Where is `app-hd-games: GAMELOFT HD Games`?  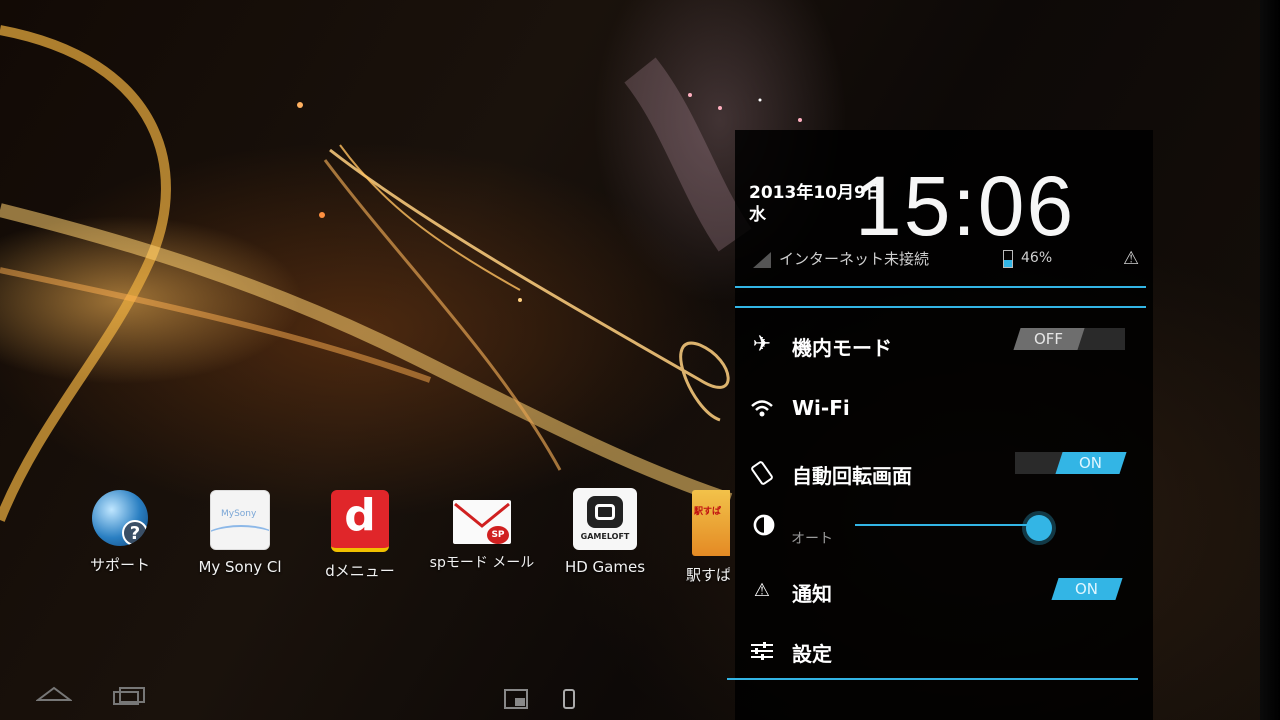 app-hd-games: GAMELOFT HD Games is located at coordinates (605, 535).